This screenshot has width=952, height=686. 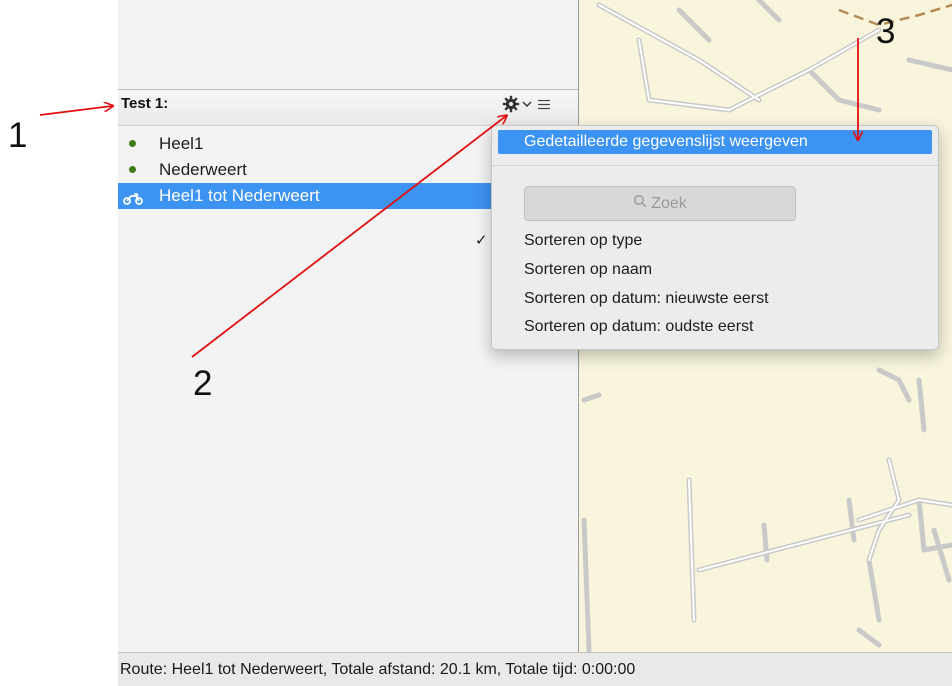 What do you see at coordinates (715, 299) in the screenshot?
I see `menu-item-sort-newest: Sorteren op datum: nieuwste eerst` at bounding box center [715, 299].